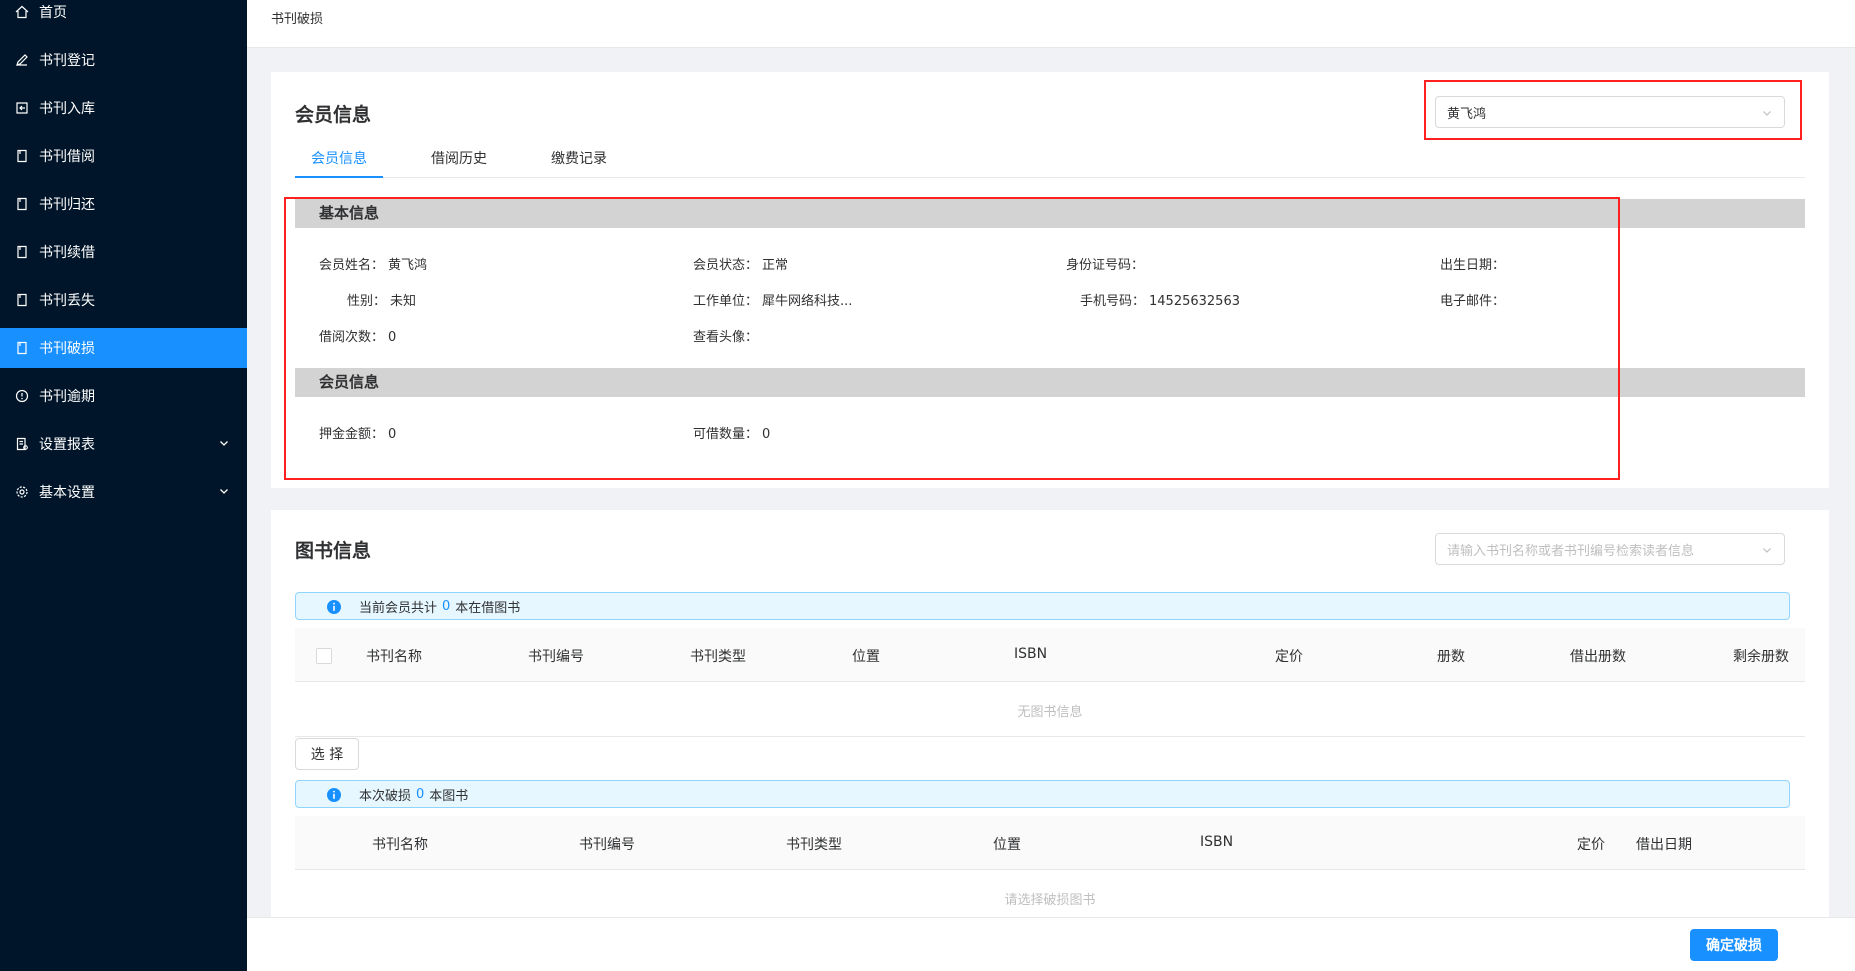  I want to click on pen-icon, so click(22, 60).